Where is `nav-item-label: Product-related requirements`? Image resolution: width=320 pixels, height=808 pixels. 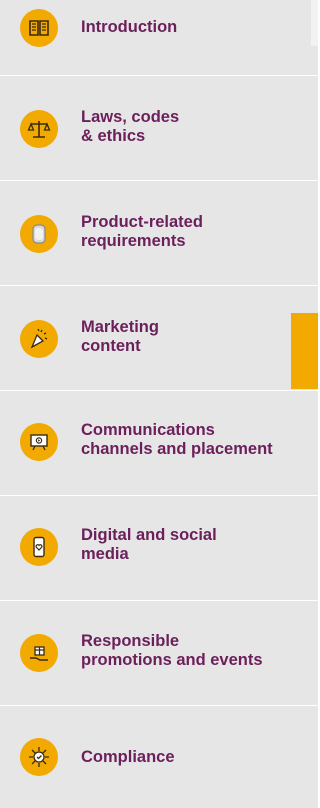 nav-item-label: Product-related requirements is located at coordinates (142, 231).